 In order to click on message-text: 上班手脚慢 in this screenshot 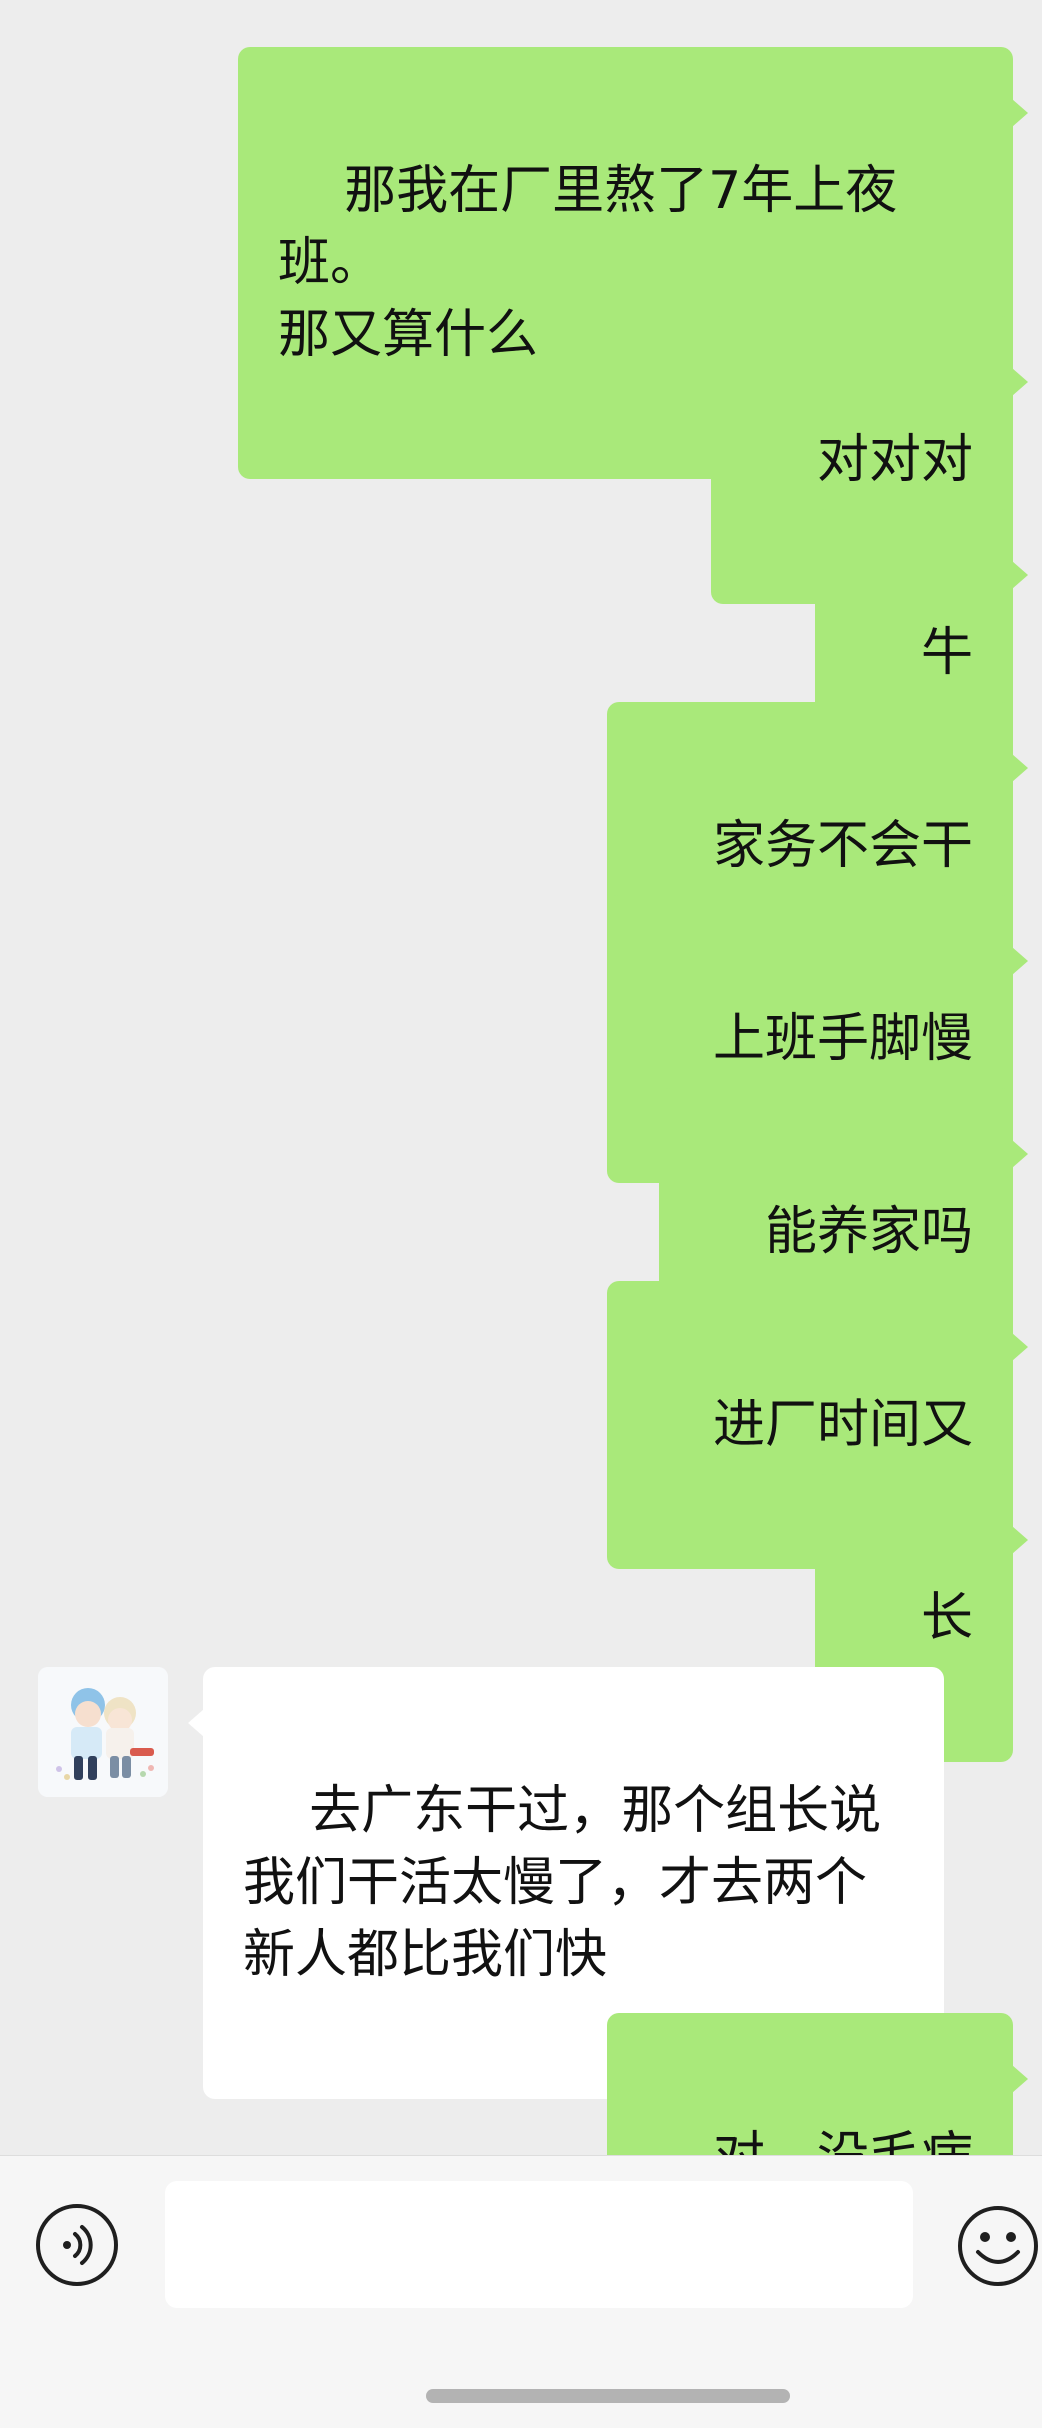, I will do `click(842, 1039)`.